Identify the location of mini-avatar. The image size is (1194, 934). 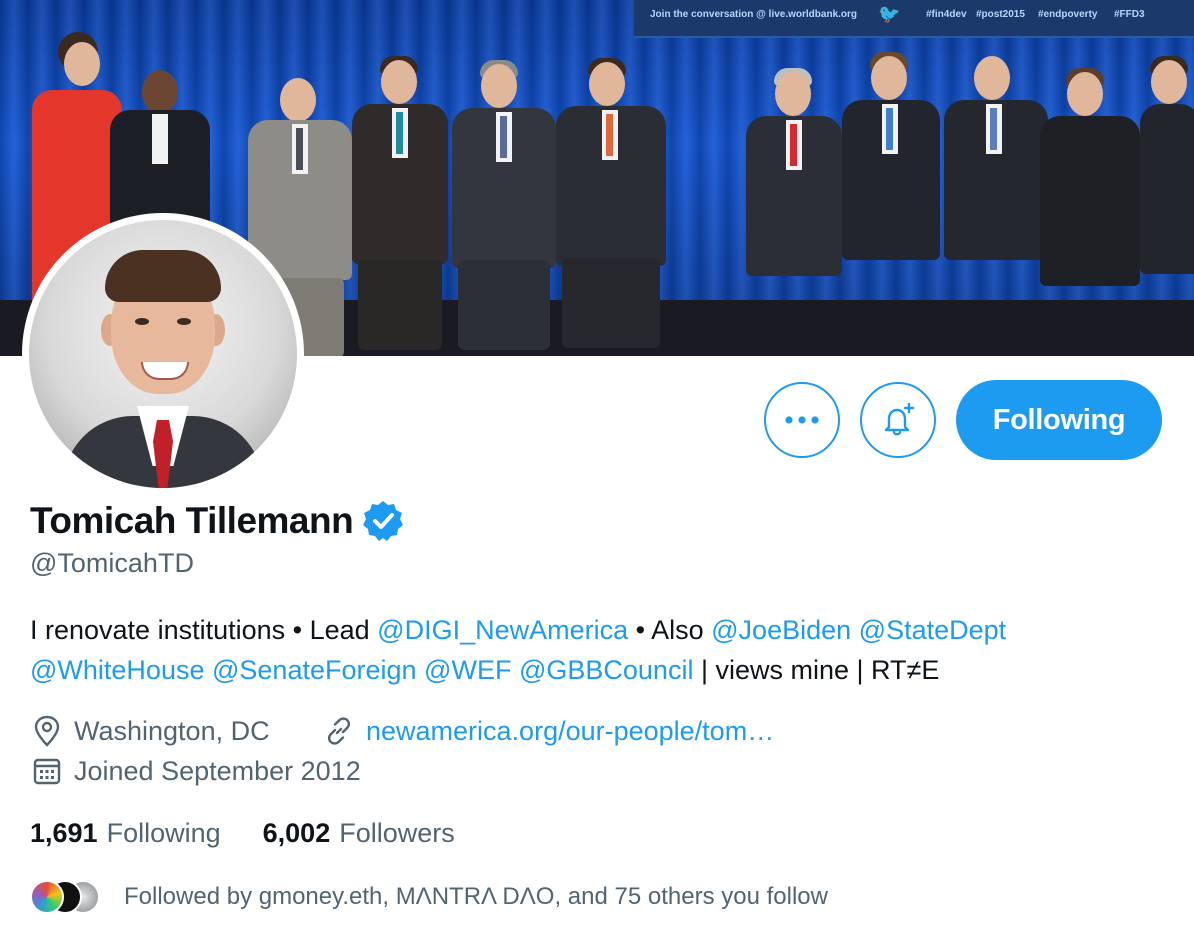
(47, 897).